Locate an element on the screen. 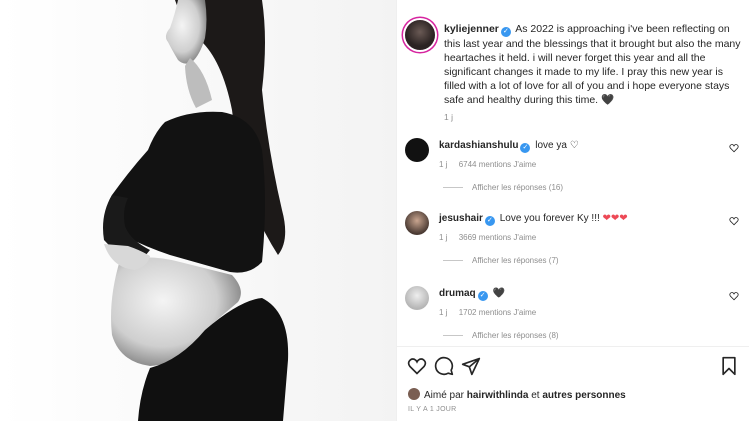  view-replies-button: Afficher les réponses (8) is located at coordinates (501, 335).